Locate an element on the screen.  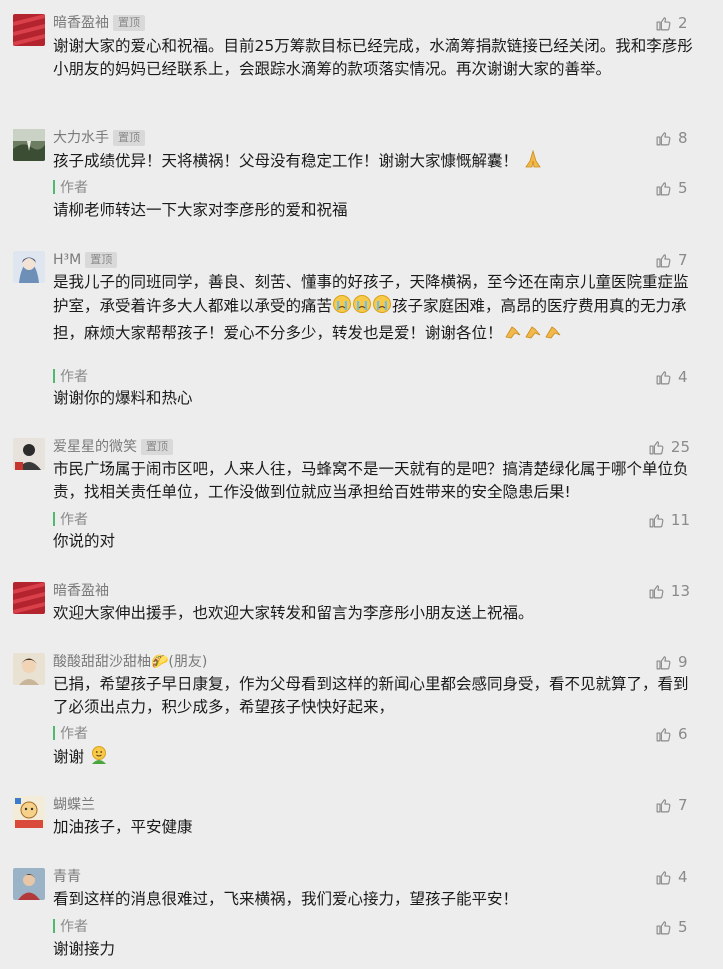
nickname: 酸酸甜甜沙甜柚🌮(朋友) is located at coordinates (130, 662).